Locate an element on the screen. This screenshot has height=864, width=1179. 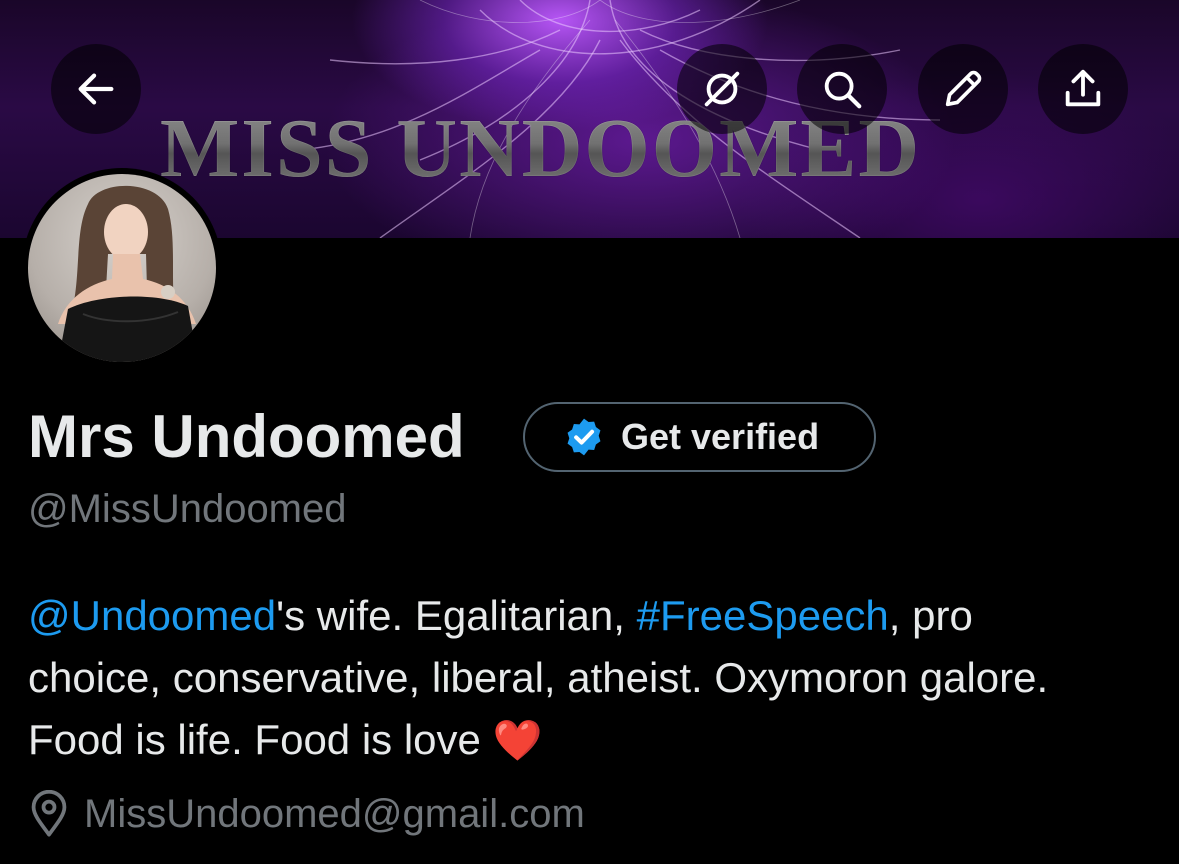
profile-location: MissUndoomed@gmail.com is located at coordinates (306, 814).